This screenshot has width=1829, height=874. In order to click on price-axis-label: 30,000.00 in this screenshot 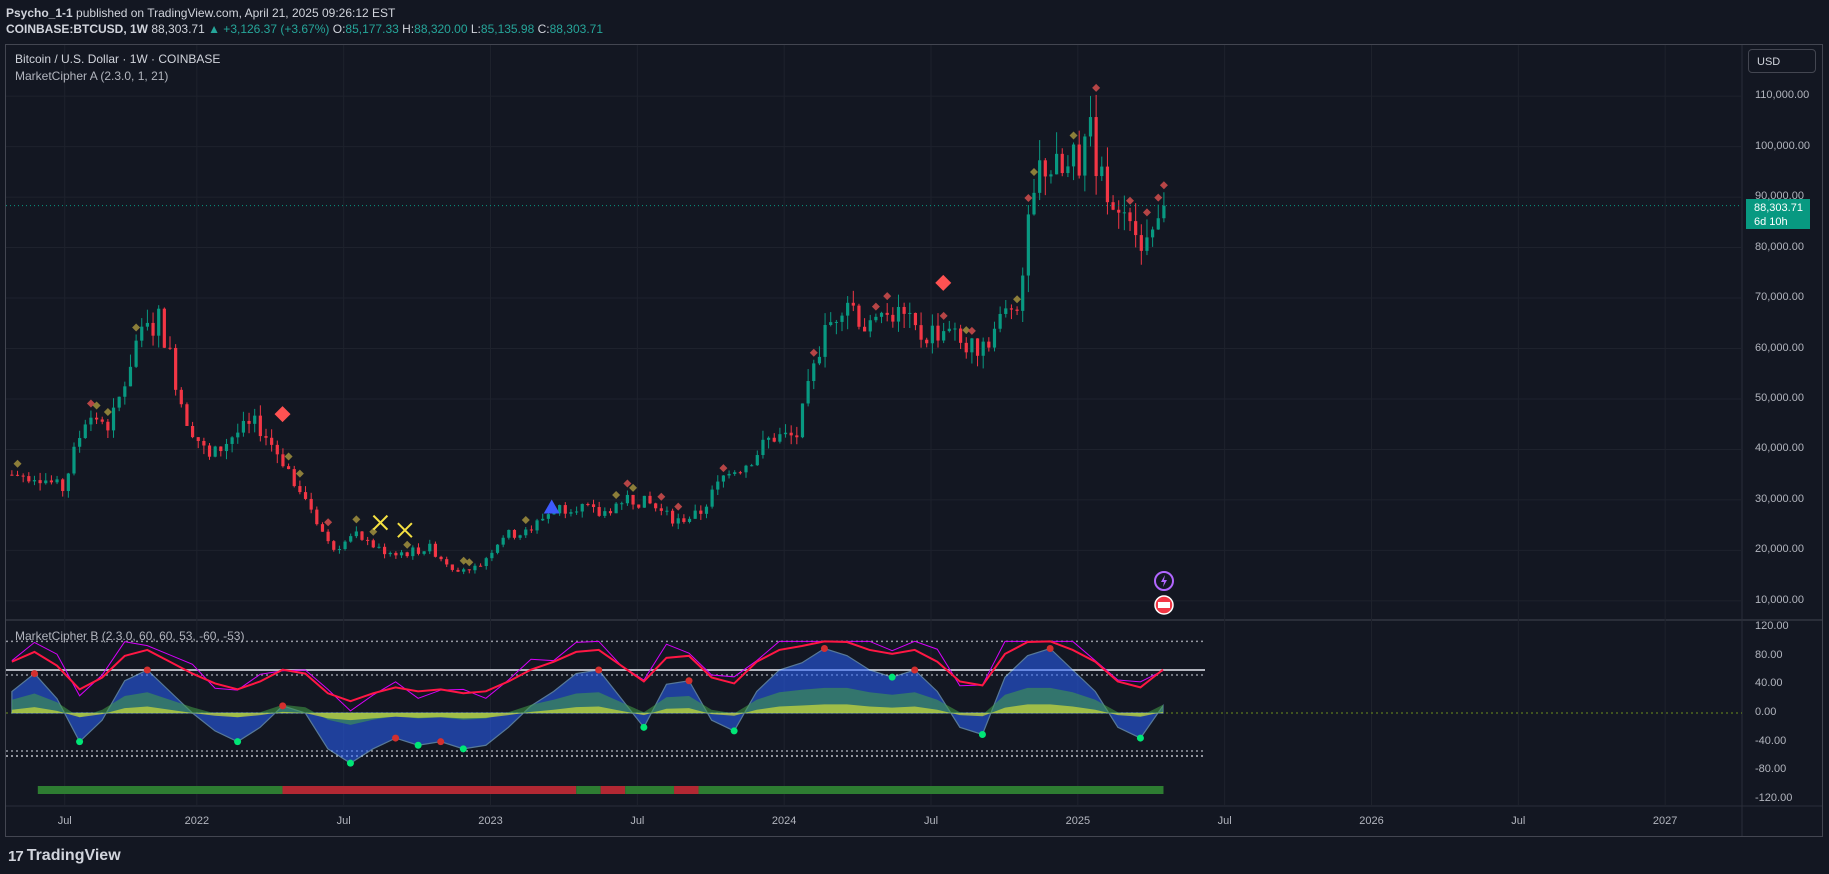, I will do `click(1779, 498)`.